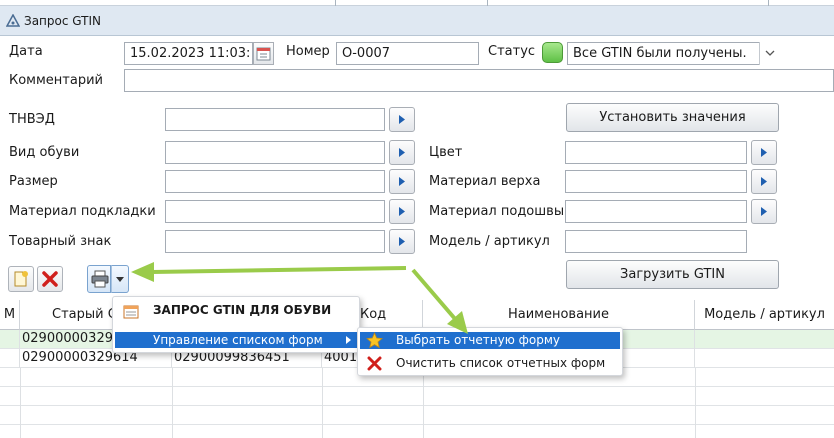  What do you see at coordinates (56, 80) in the screenshot?
I see `comment-label: Комментарий` at bounding box center [56, 80].